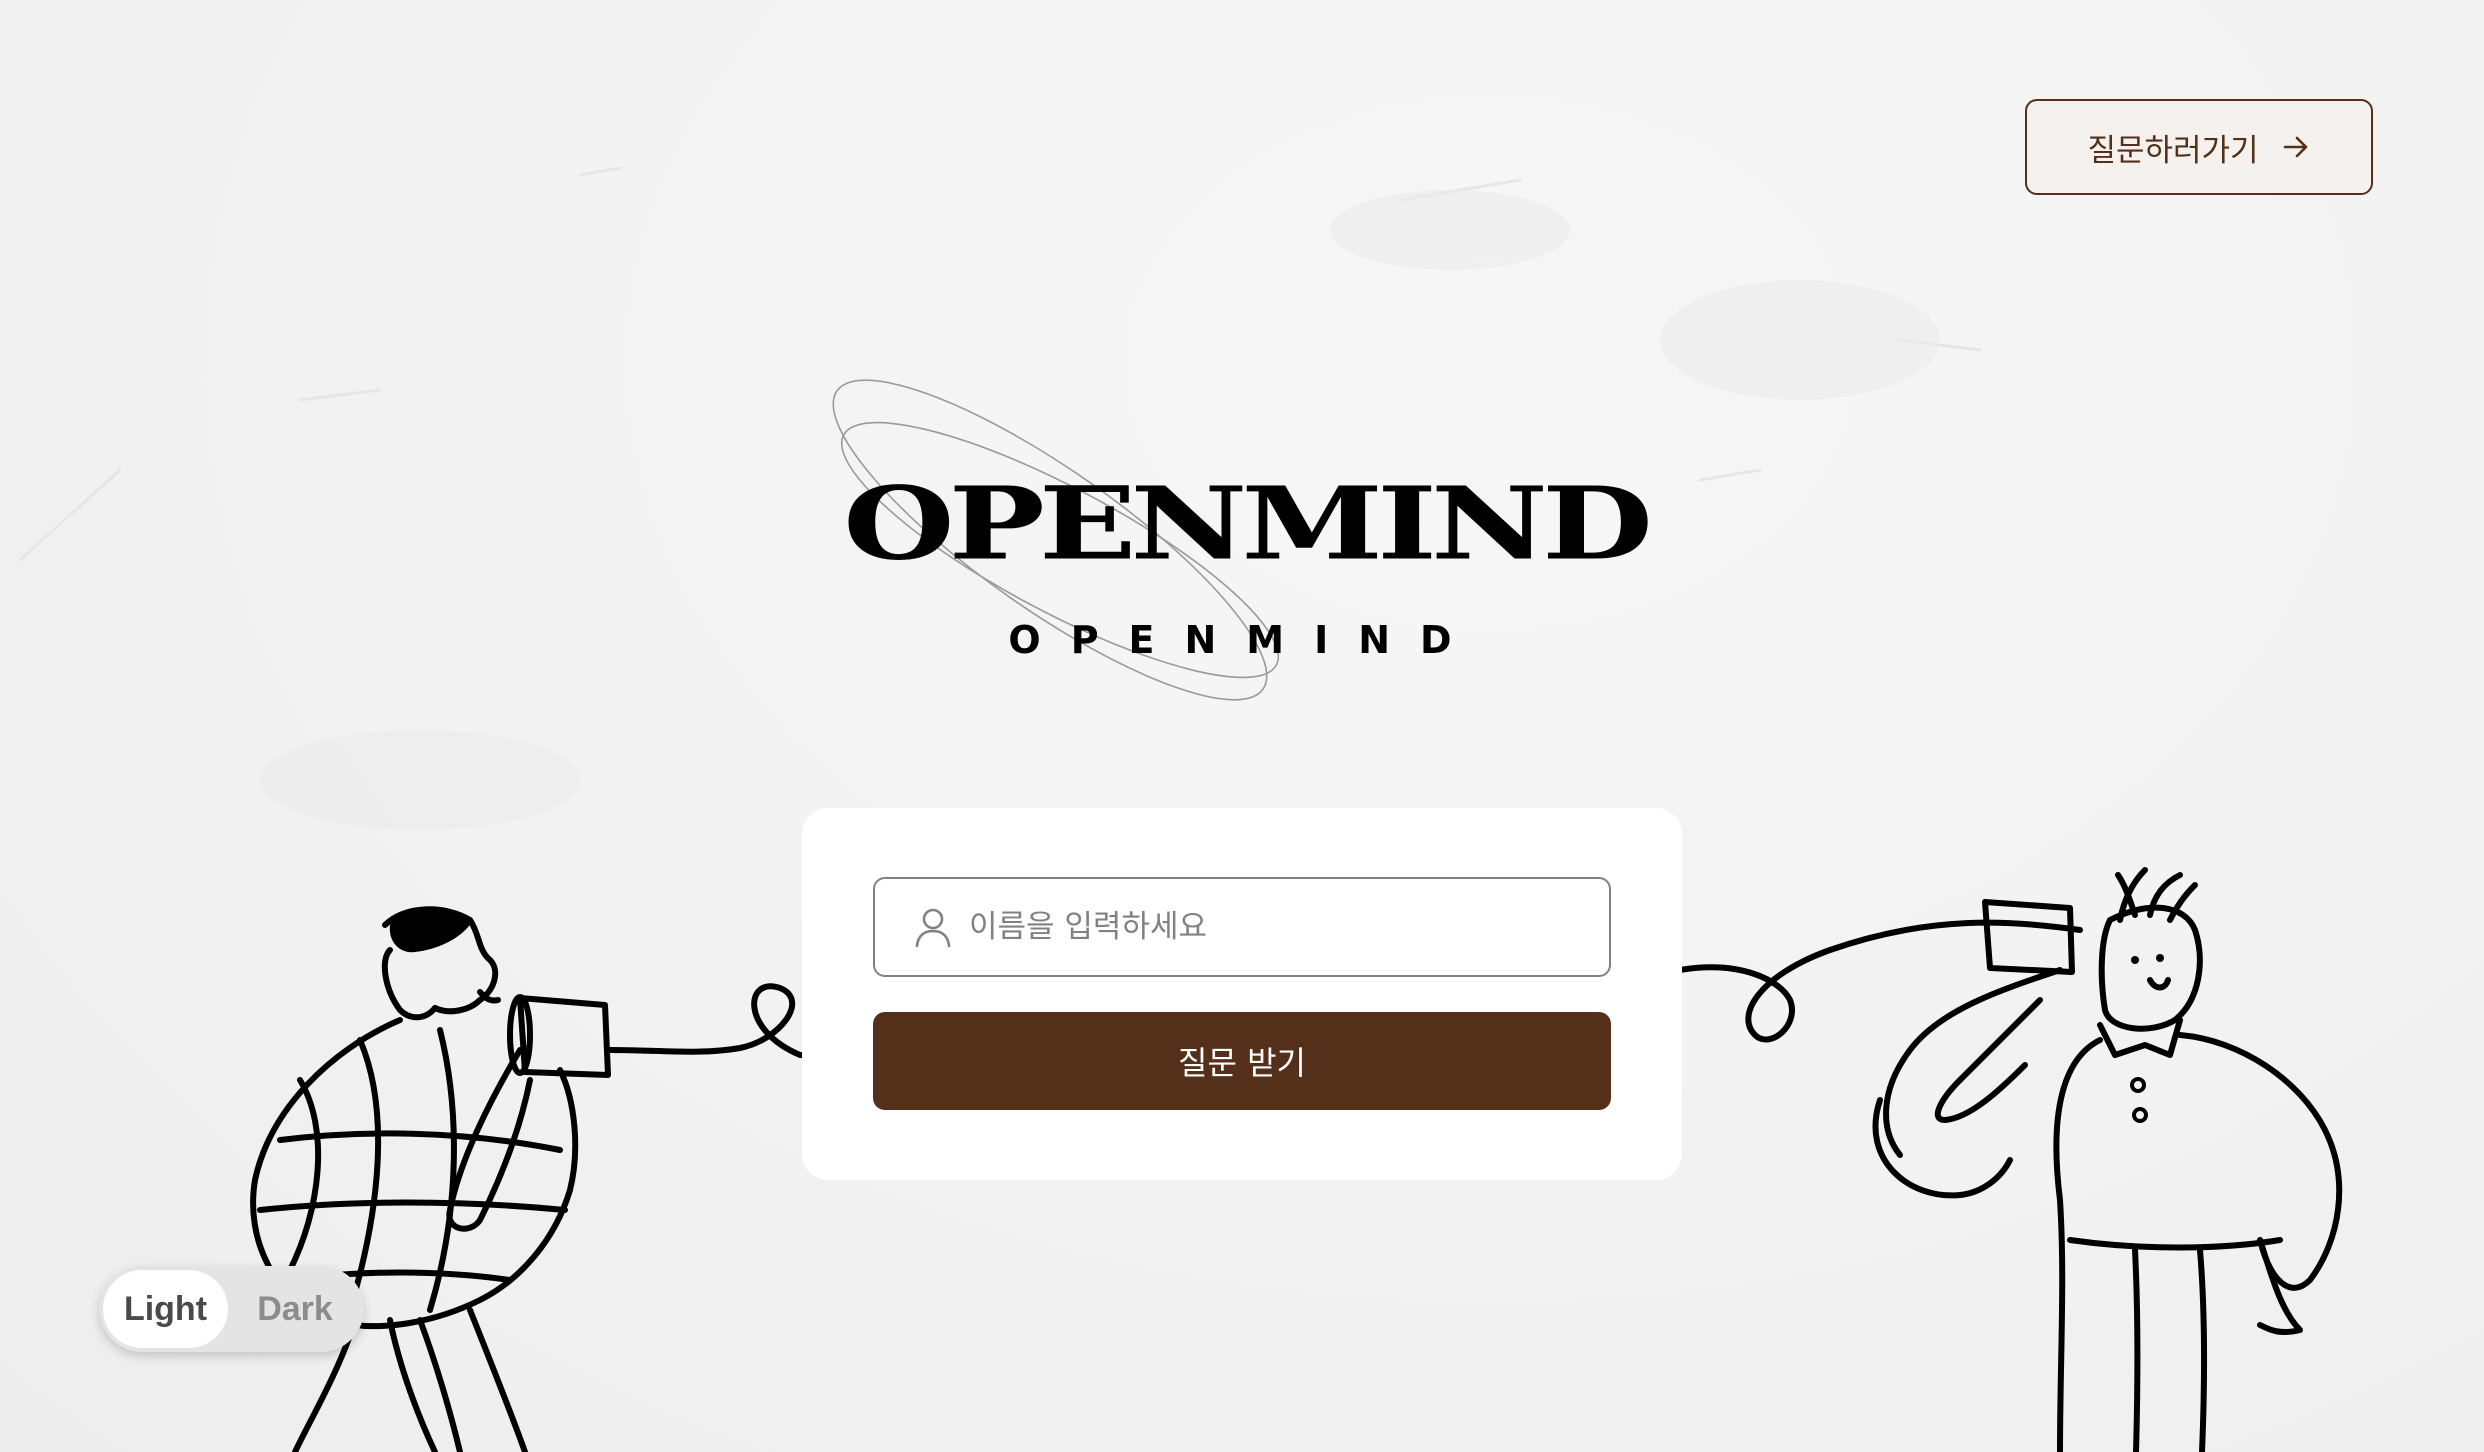 The image size is (2484, 1452). I want to click on theme-dark-option: Dark, so click(295, 1309).